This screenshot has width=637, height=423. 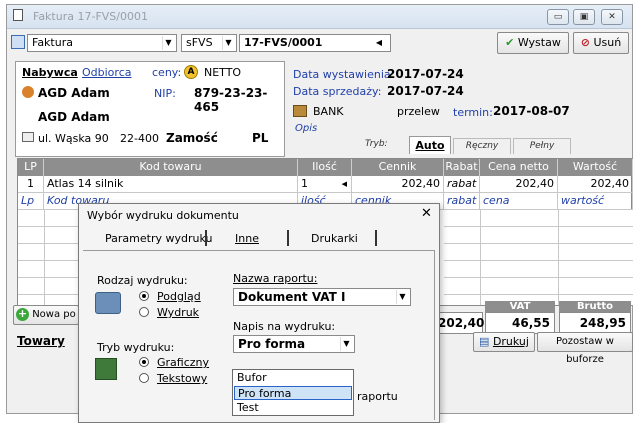 What do you see at coordinates (171, 184) in the screenshot?
I see `cell-code: Atlas 14 silnik` at bounding box center [171, 184].